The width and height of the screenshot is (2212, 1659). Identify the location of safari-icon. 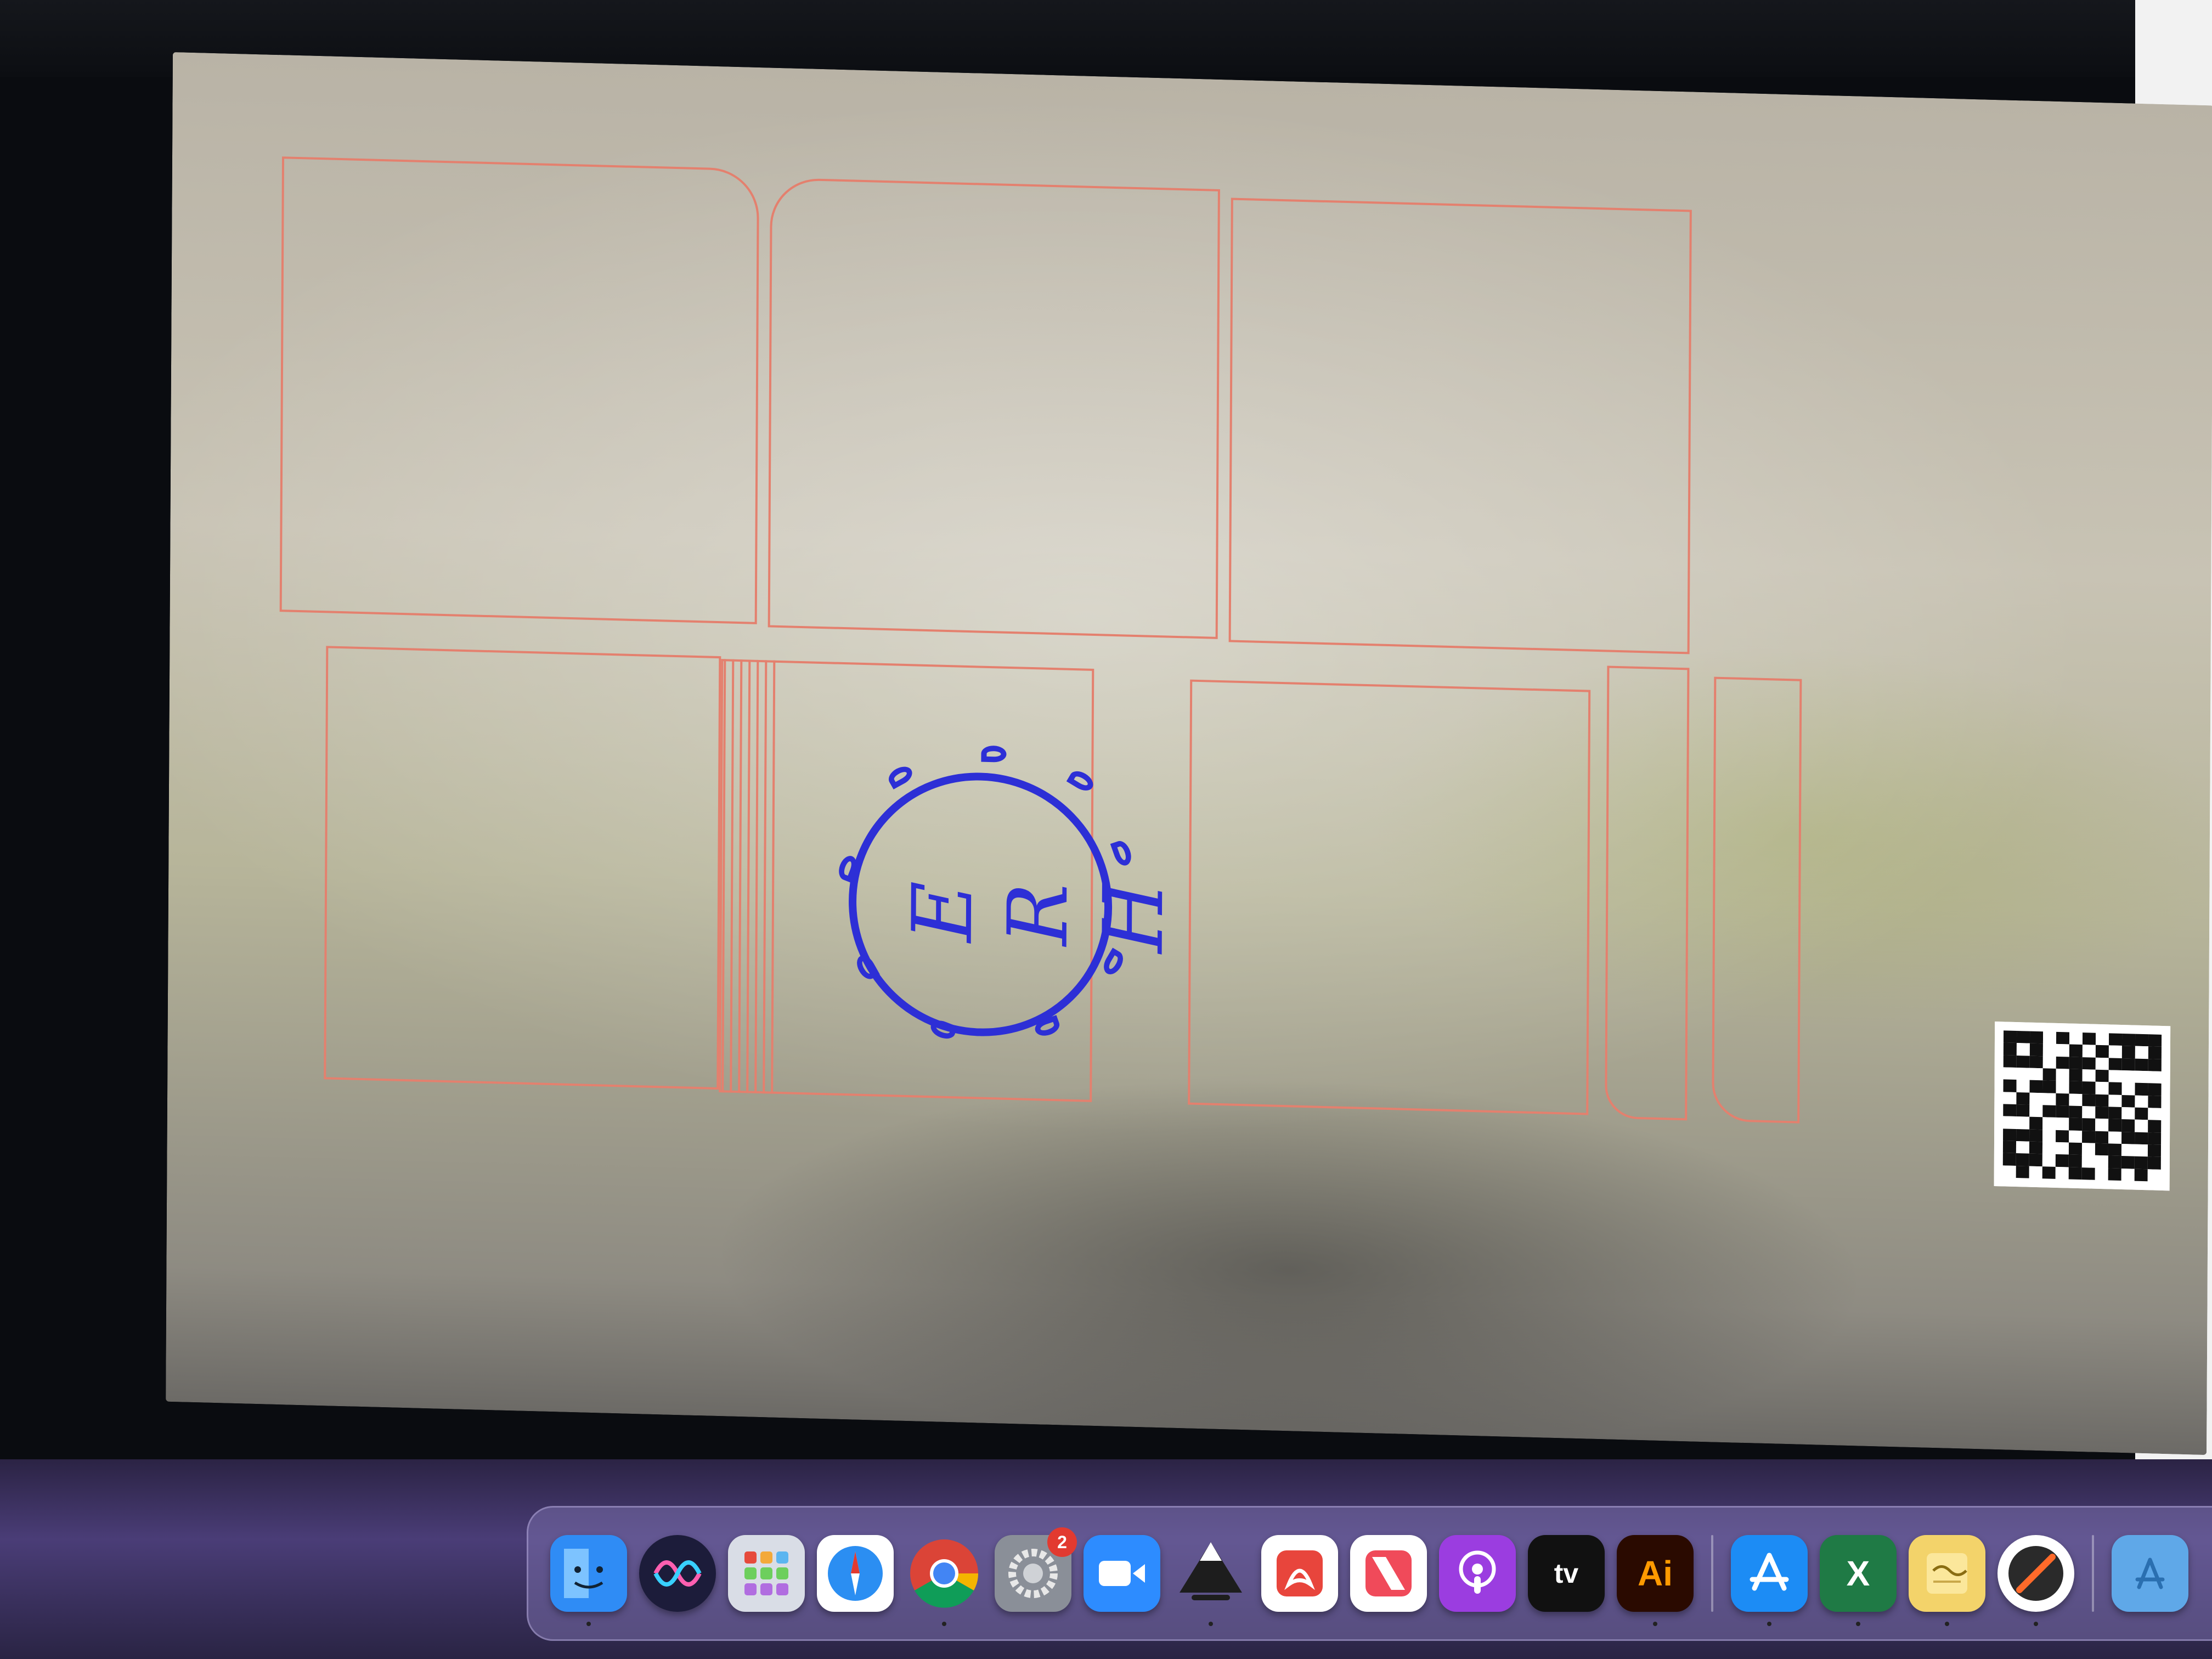
(856, 1573).